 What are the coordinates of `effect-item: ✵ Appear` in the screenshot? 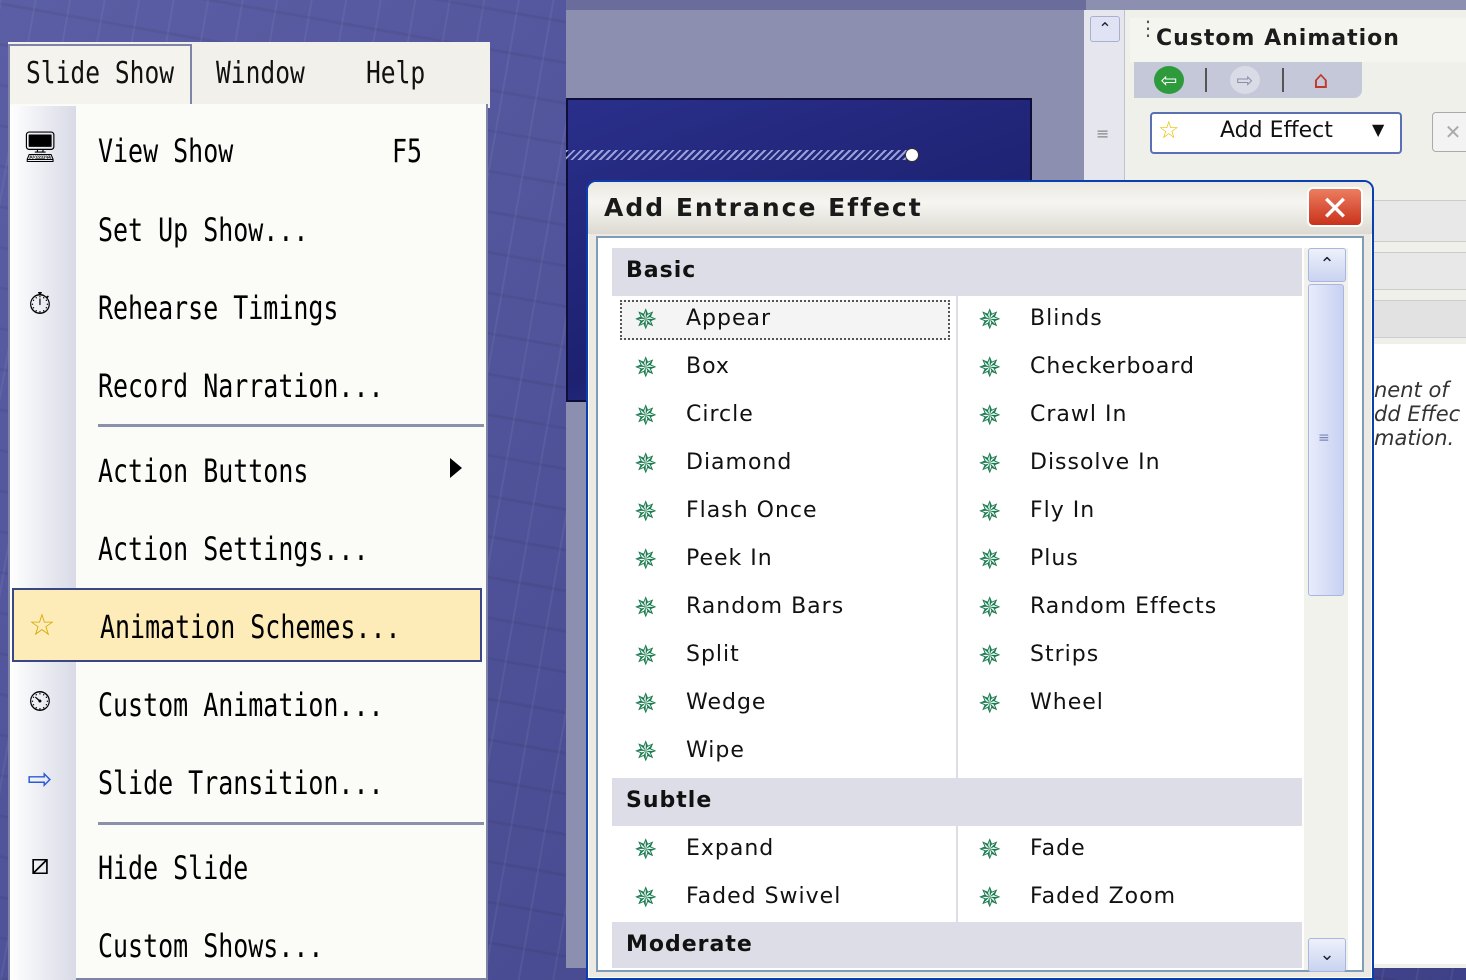 It's located at (785, 320).